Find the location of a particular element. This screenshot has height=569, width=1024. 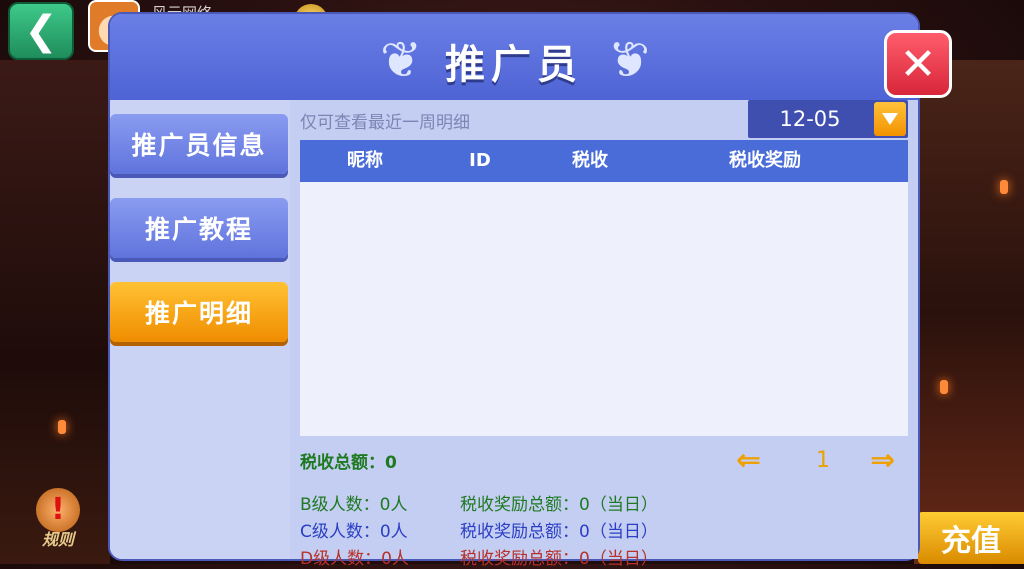

tab-promoter-tutorial: 推广教程 is located at coordinates (199, 228).